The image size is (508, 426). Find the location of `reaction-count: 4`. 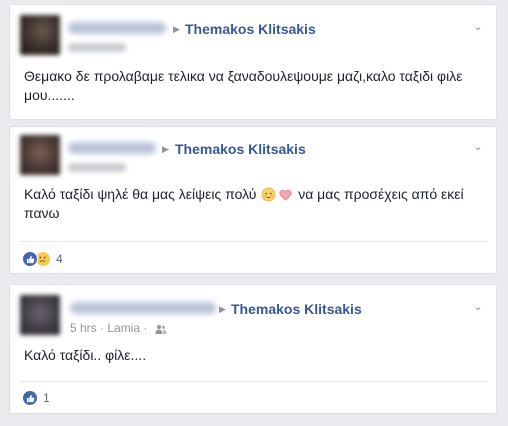

reaction-count: 4 is located at coordinates (59, 259).